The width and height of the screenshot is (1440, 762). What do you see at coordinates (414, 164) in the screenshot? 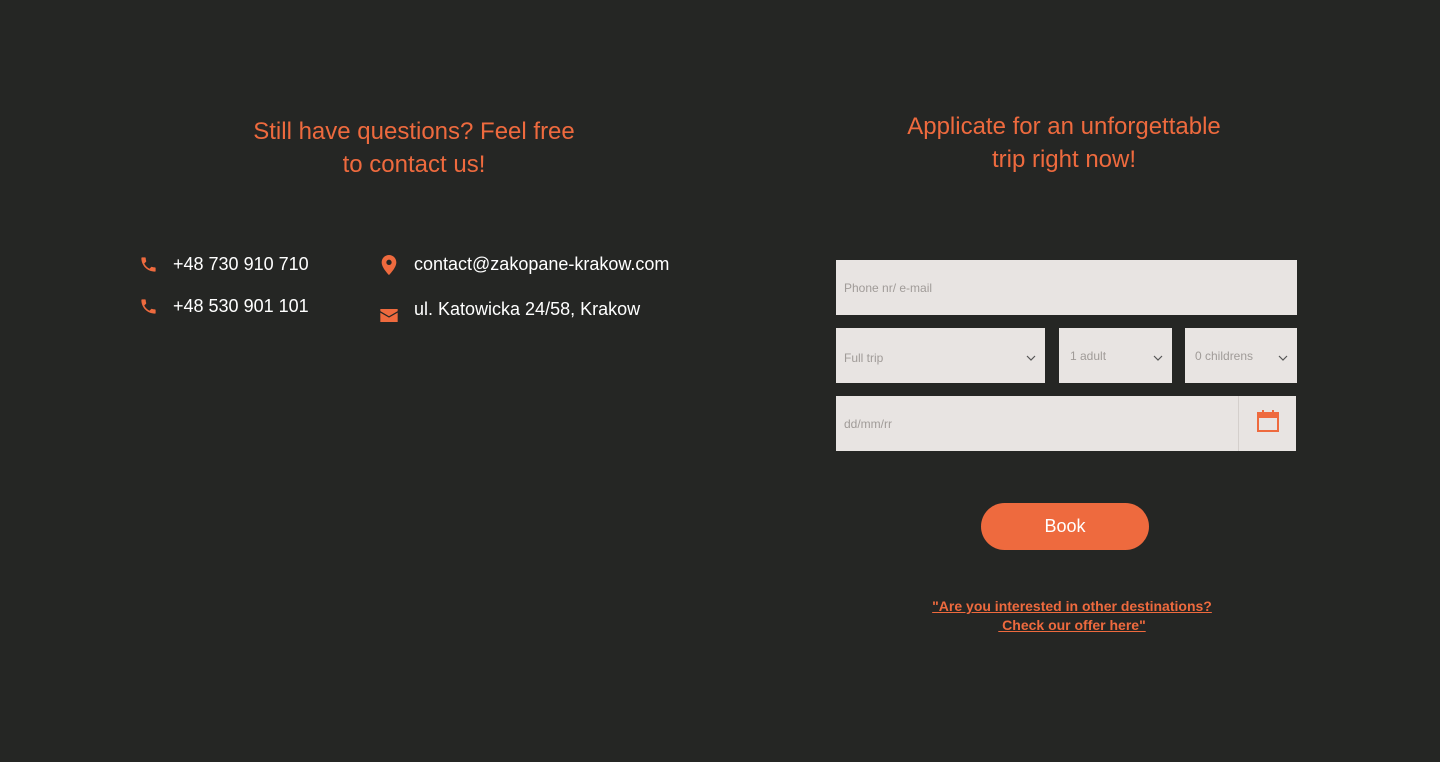
I see `contact-heading-line2: to contact us!` at bounding box center [414, 164].